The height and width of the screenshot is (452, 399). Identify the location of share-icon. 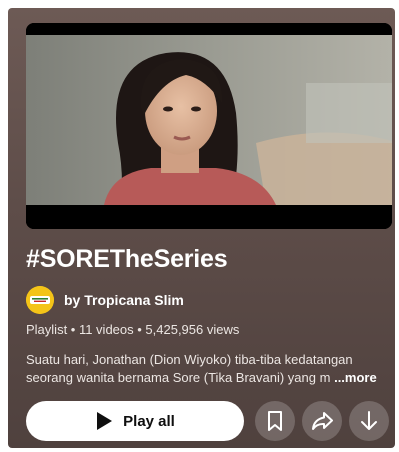
(322, 421).